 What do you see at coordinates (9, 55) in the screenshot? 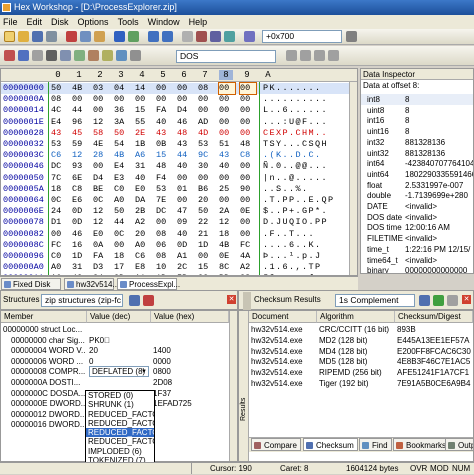
I see `bold-icon` at bounding box center [9, 55].